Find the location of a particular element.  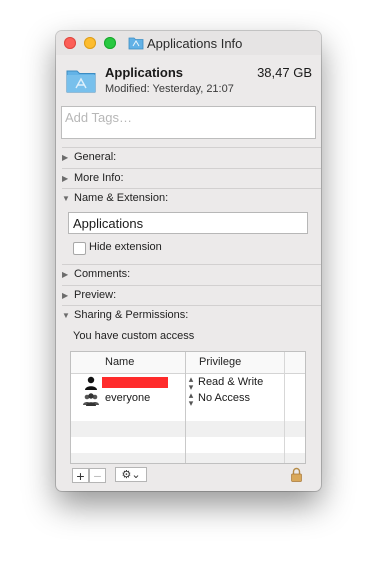

modified-label: Modified: is located at coordinates (127, 89).